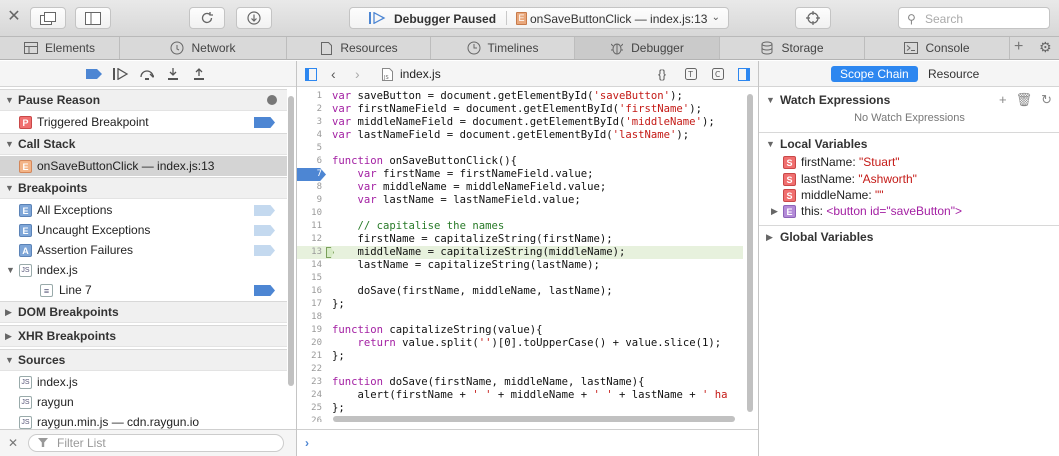 Image resolution: width=1059 pixels, height=456 pixels. I want to click on line-number: 14, so click(309, 265).